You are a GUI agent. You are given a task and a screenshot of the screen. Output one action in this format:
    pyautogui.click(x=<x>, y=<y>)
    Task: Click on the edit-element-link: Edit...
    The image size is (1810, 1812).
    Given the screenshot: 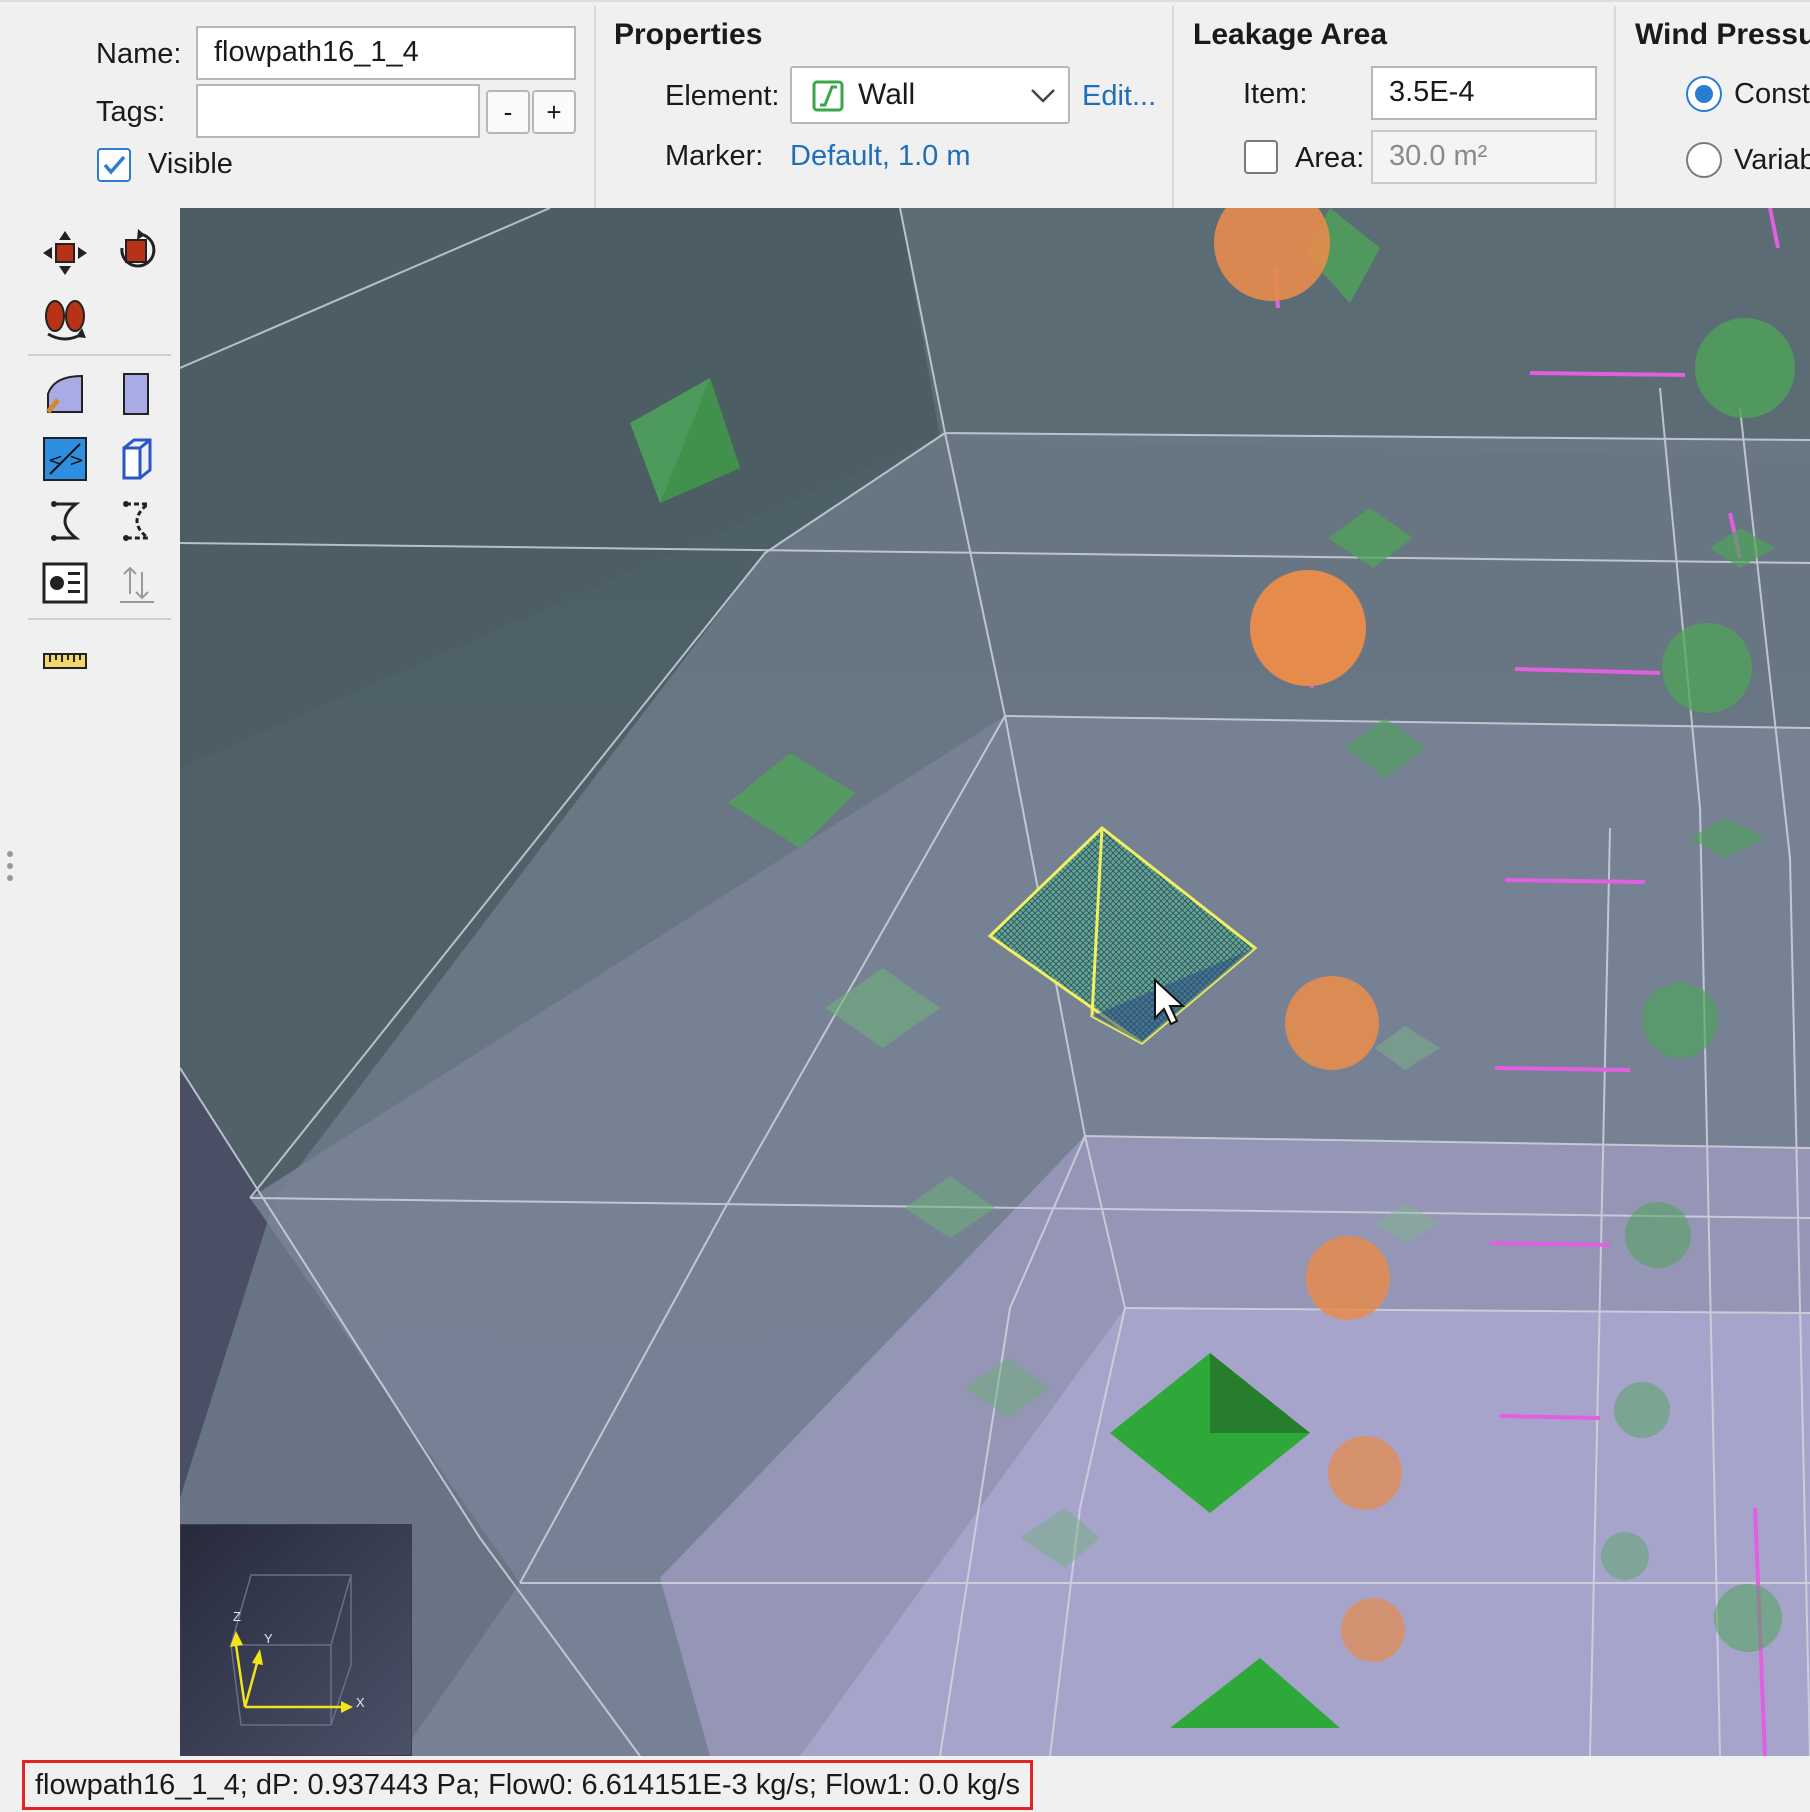 What is the action you would take?
    pyautogui.click(x=1119, y=96)
    